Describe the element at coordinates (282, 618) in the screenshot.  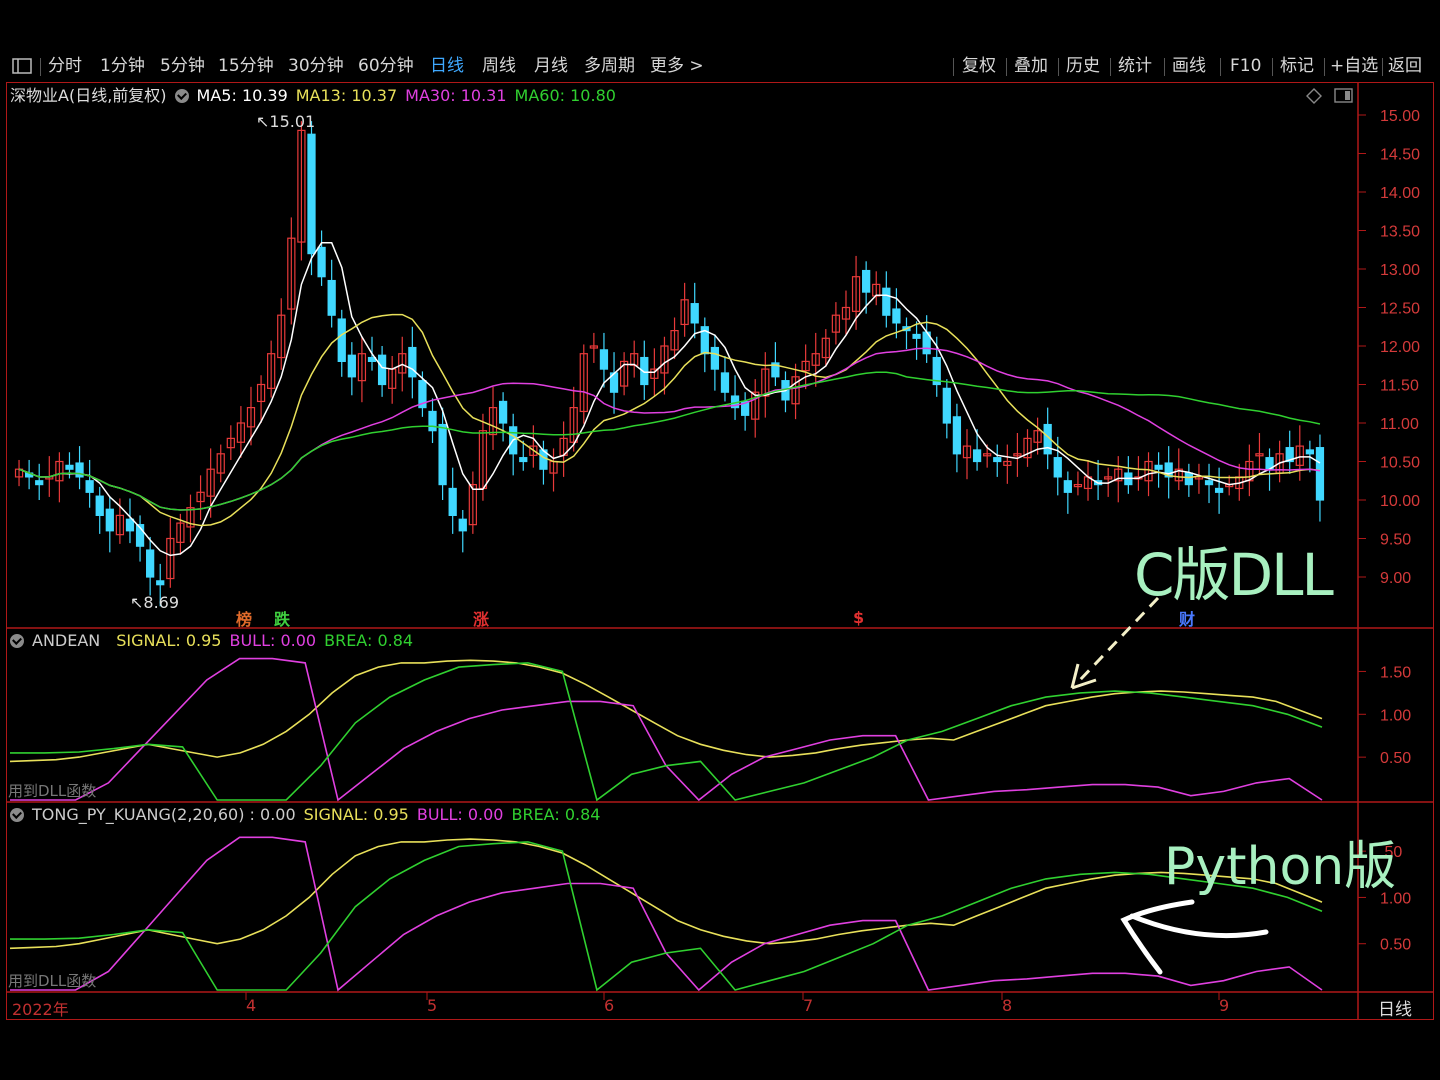
I see `marker-drop: 跌` at that location.